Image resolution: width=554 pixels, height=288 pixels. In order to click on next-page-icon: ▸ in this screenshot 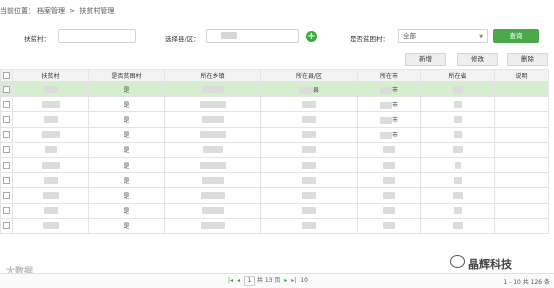, I will do `click(285, 280)`.